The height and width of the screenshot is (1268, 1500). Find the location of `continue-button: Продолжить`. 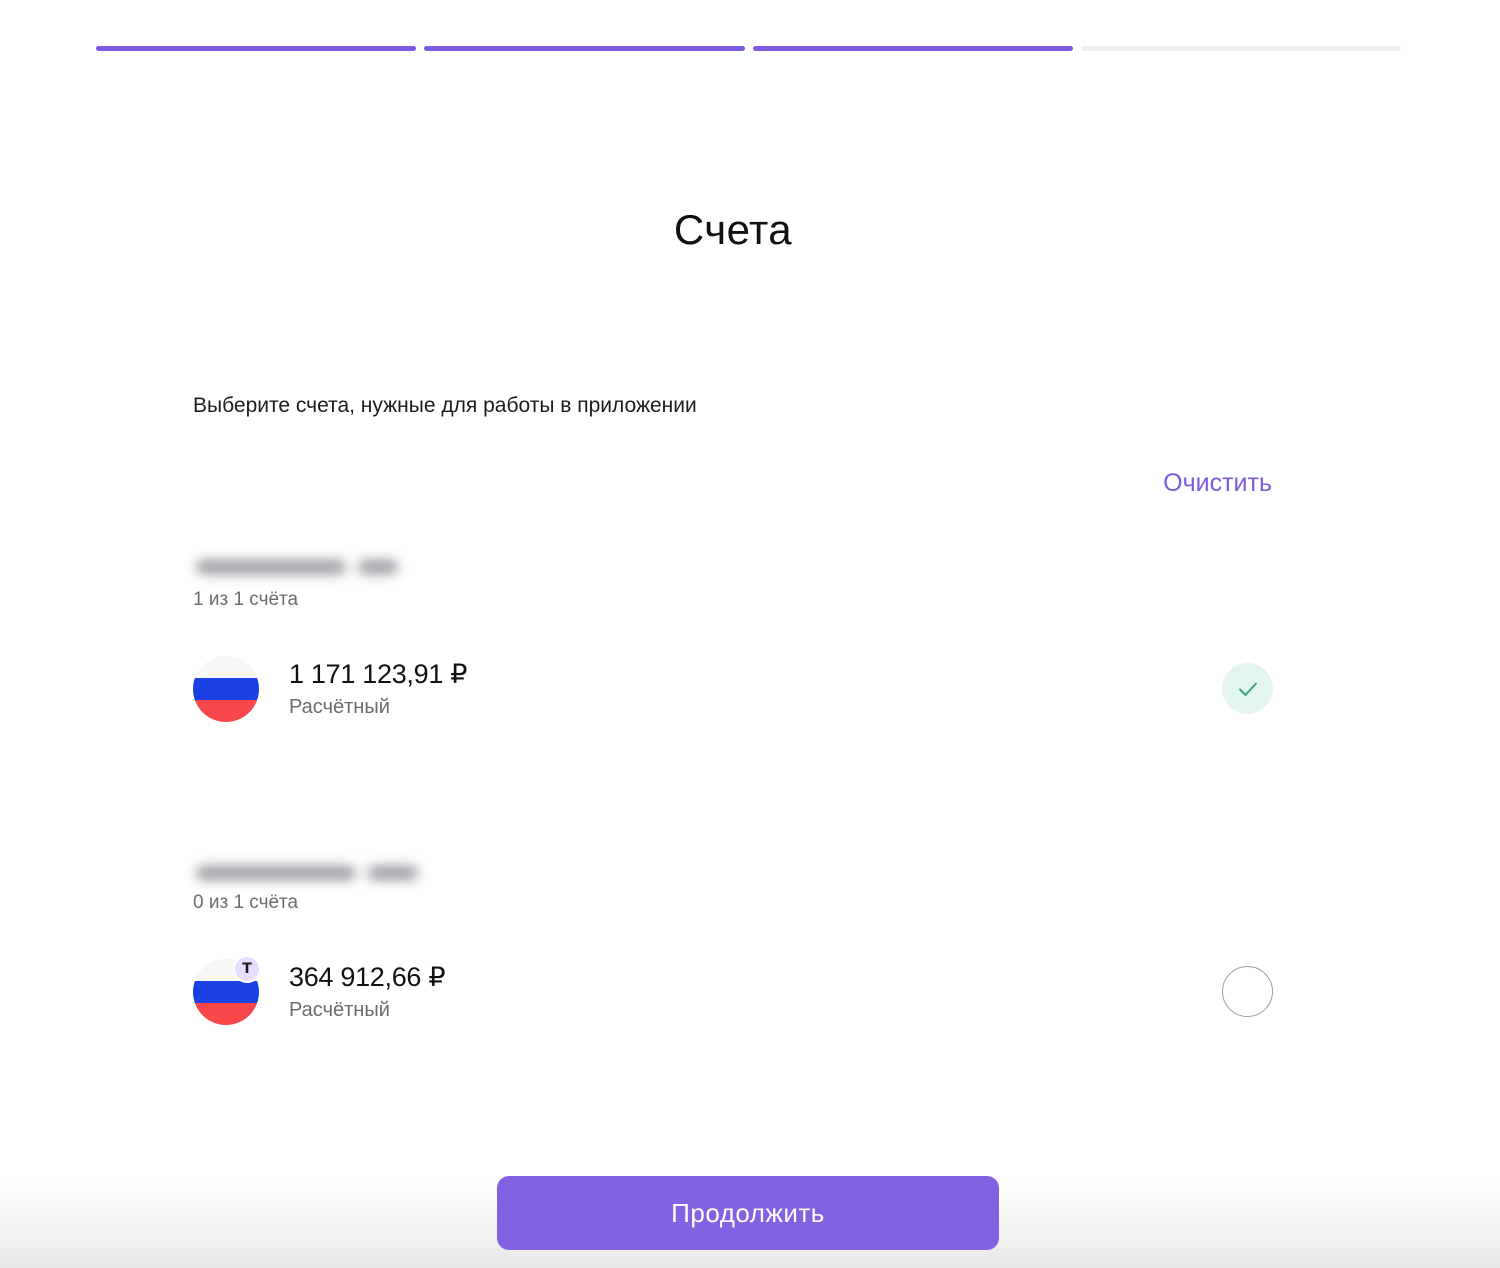

continue-button: Продолжить is located at coordinates (748, 1213).